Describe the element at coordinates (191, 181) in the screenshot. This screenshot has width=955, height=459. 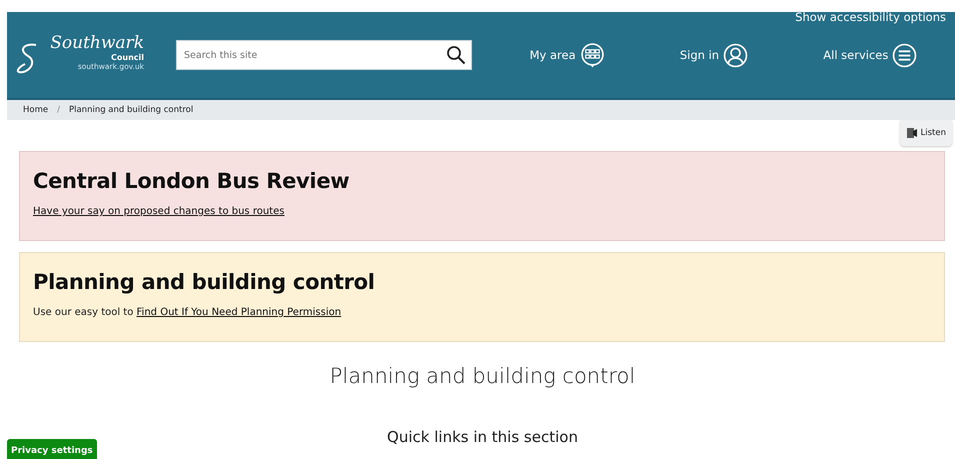
I see `banner-title: Central London Bus Review` at that location.